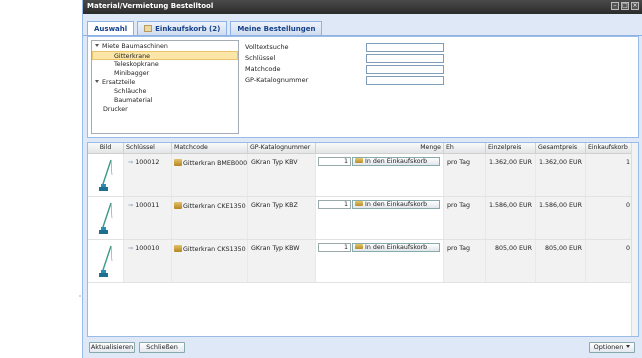 This screenshot has width=642, height=358. What do you see at coordinates (610, 148) in the screenshot?
I see `column-header-einkaufskorb: Einkaufskorb` at bounding box center [610, 148].